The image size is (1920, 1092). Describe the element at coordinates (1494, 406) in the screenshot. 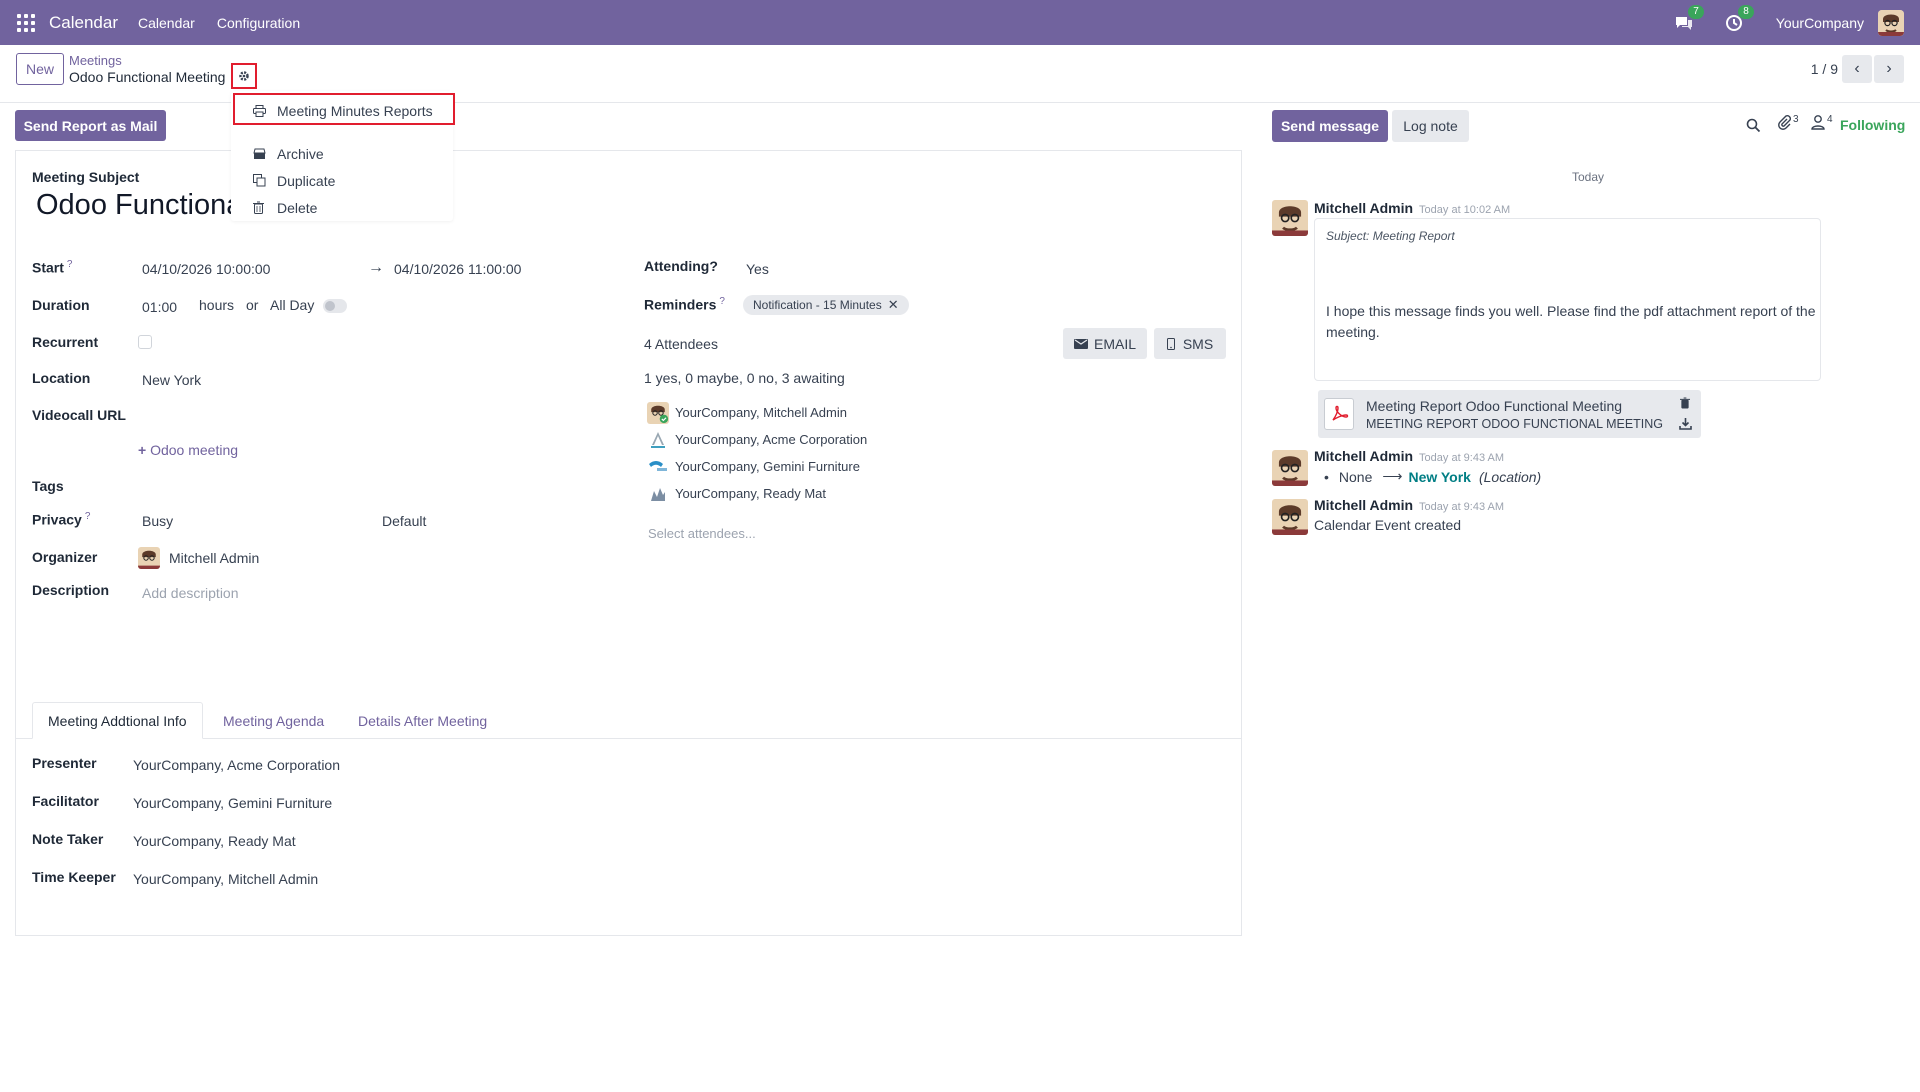

I see `attachment-name: Meeting Report Odoo Functional Meeting` at that location.